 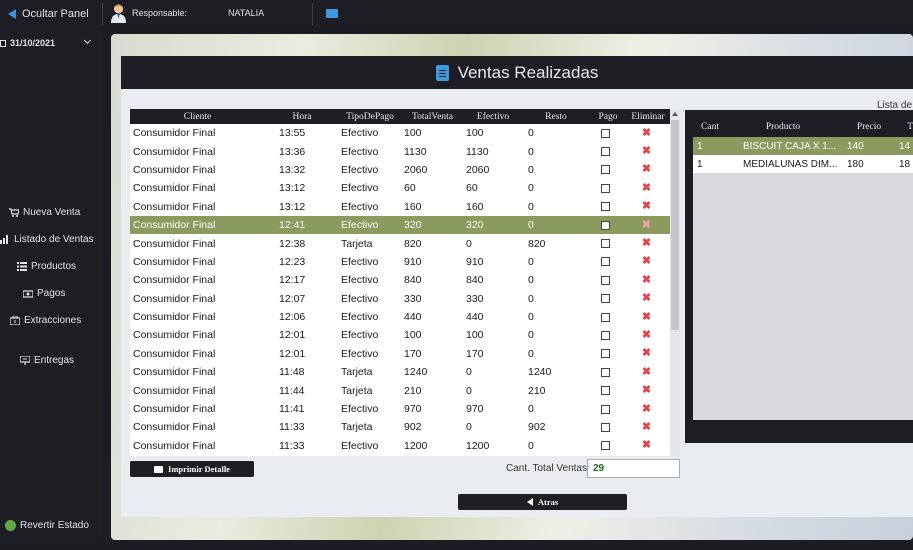 I want to click on column-header-hora: Hora, so click(x=302, y=117).